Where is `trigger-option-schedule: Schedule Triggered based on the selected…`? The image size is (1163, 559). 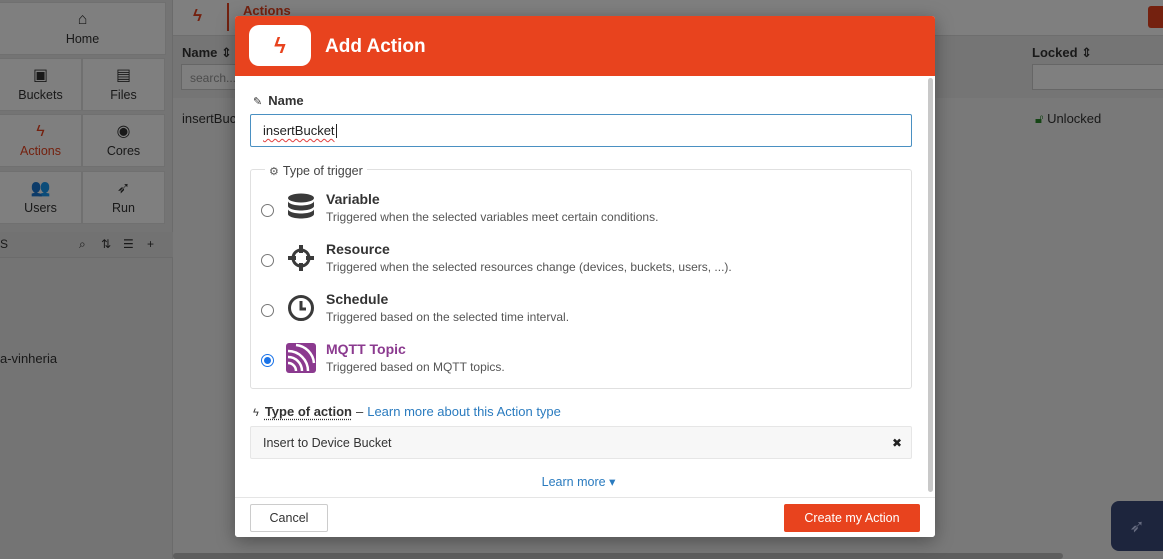
trigger-option-schedule: Schedule Triggered based on the selected… is located at coordinates (572, 313).